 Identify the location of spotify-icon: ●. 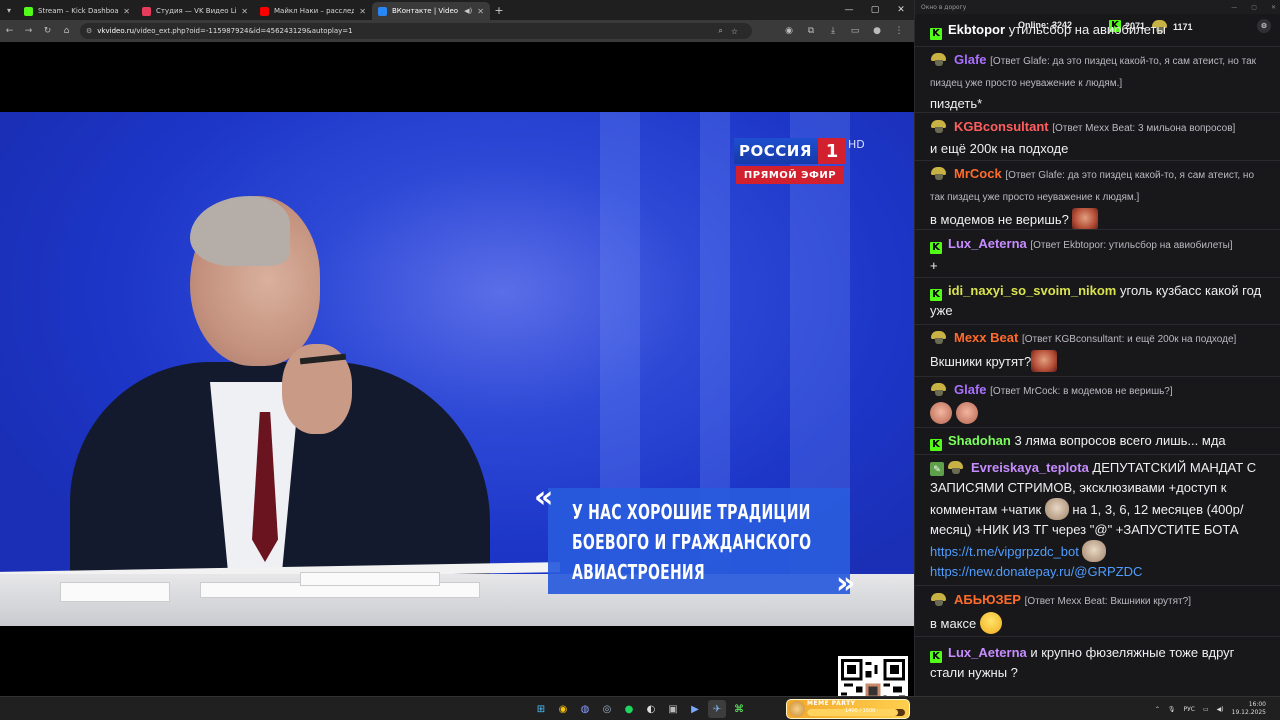
(629, 709).